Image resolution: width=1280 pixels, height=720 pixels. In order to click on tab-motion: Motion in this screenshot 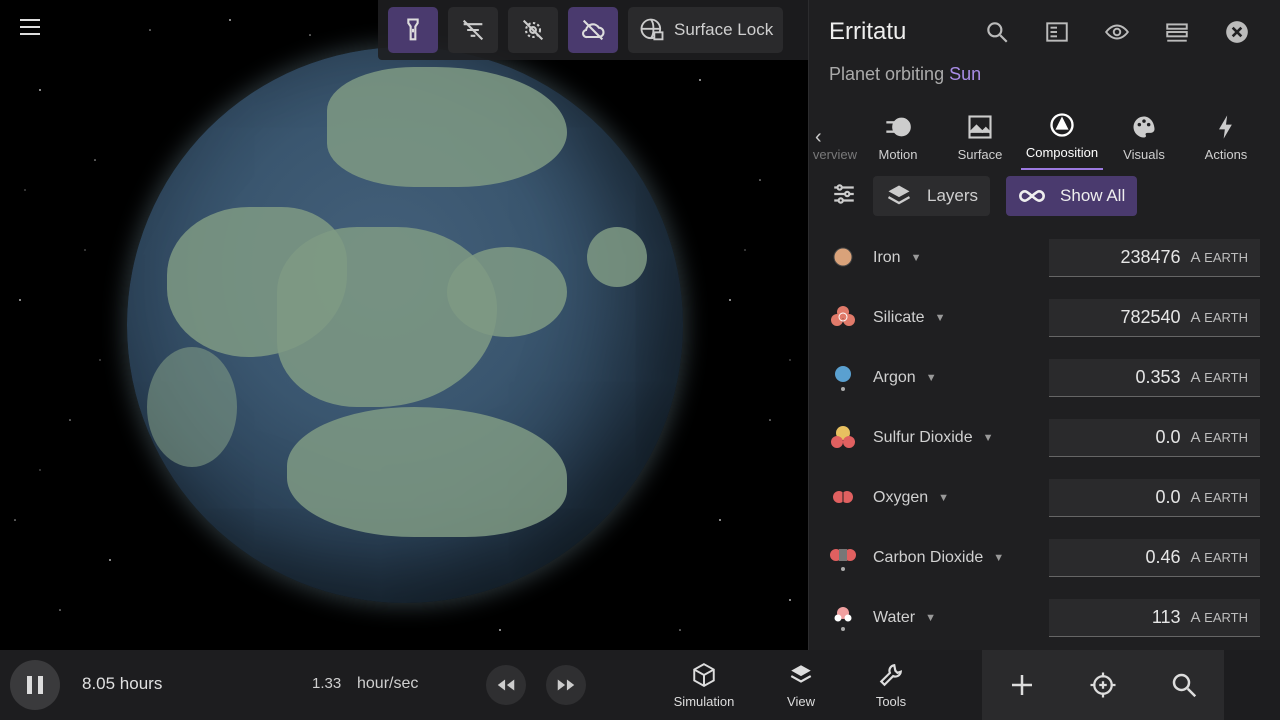, I will do `click(898, 137)`.